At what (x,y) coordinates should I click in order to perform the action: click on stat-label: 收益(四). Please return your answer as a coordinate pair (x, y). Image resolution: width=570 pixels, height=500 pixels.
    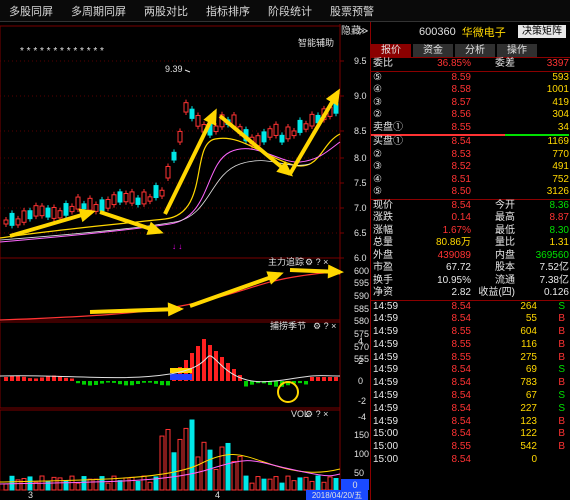
    Looking at the image, I should click on (496, 292).